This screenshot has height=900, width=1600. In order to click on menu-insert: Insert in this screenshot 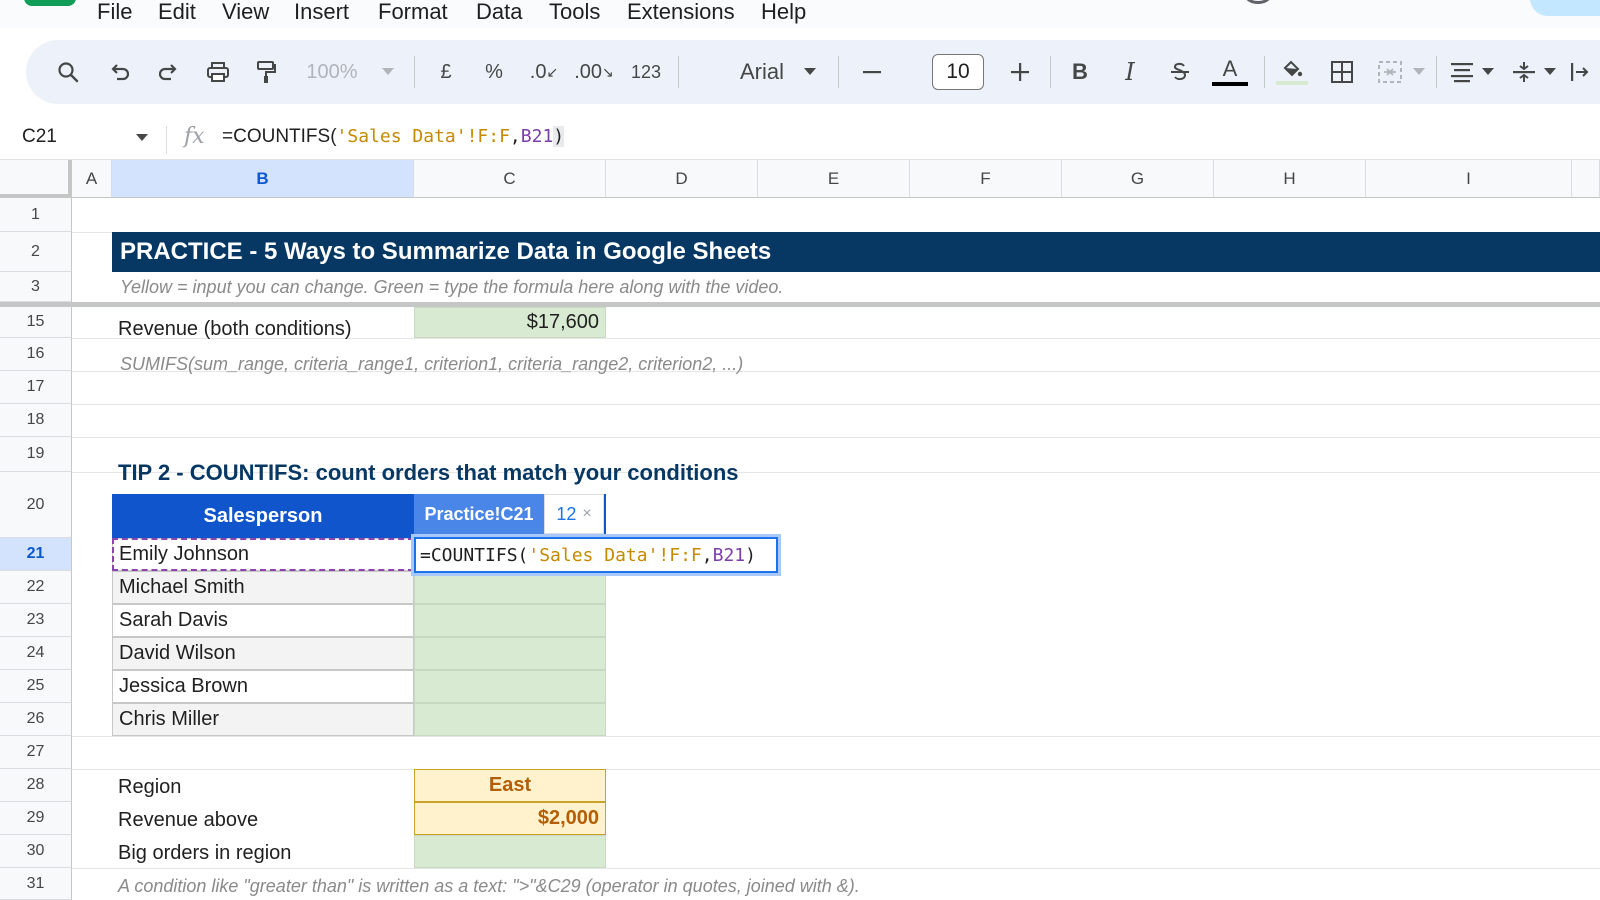, I will do `click(321, 12)`.